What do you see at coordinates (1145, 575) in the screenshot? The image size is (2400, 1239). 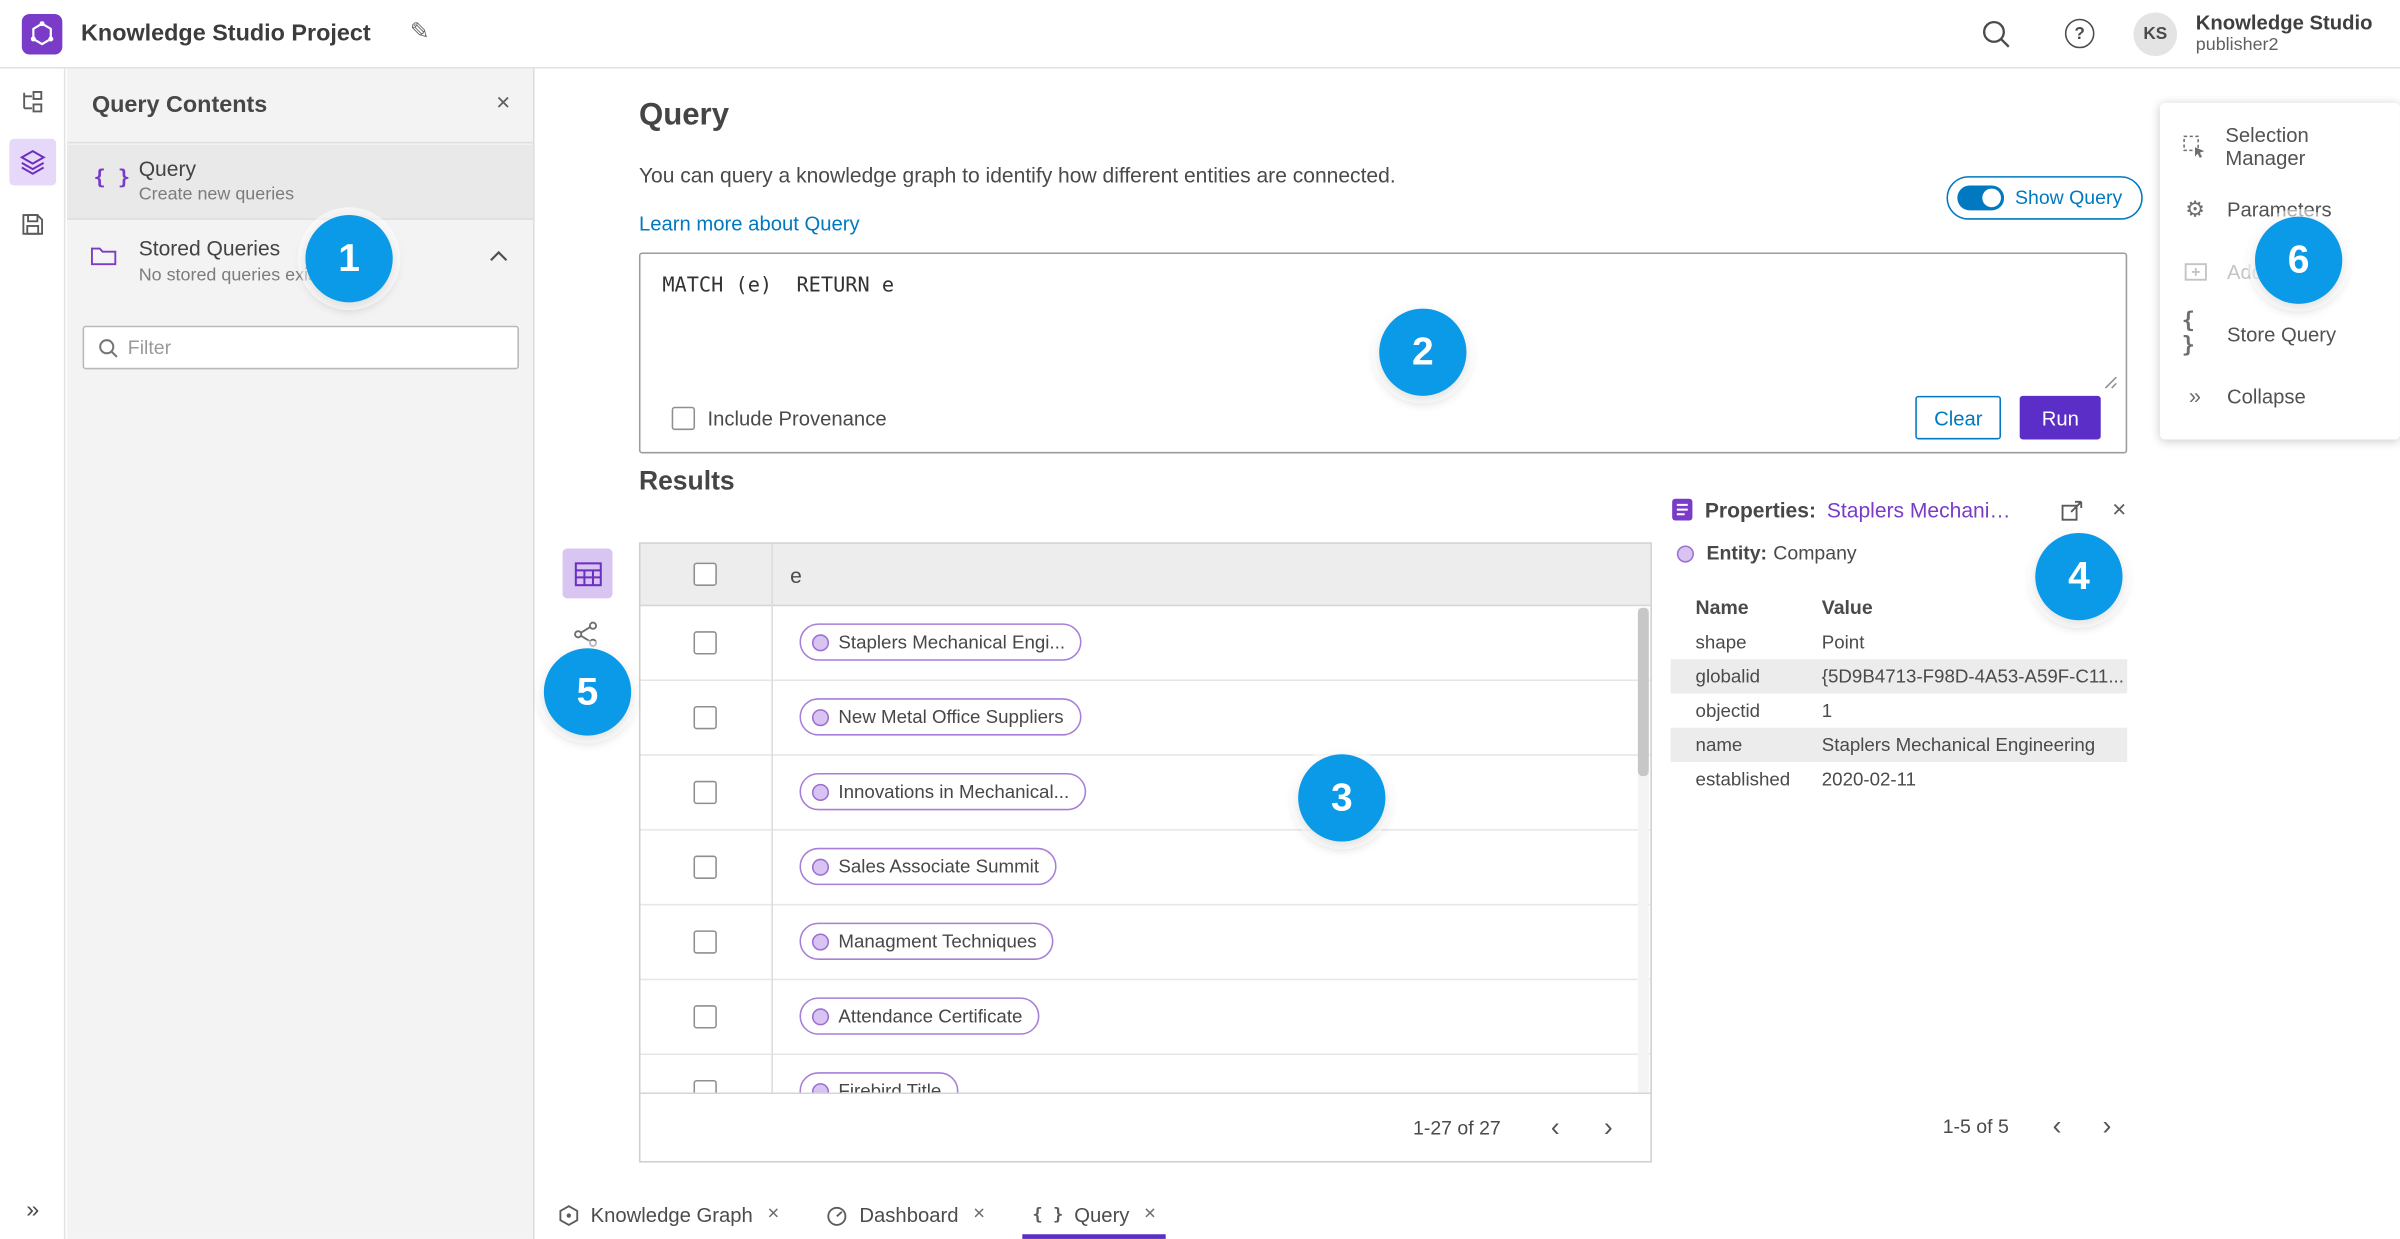 I see `table-header: e` at bounding box center [1145, 575].